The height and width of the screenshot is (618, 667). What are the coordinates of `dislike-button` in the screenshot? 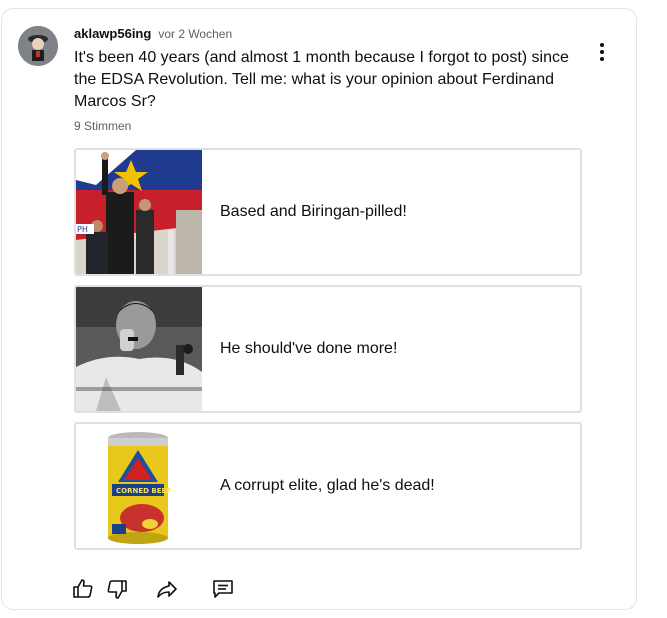 It's located at (117, 589).